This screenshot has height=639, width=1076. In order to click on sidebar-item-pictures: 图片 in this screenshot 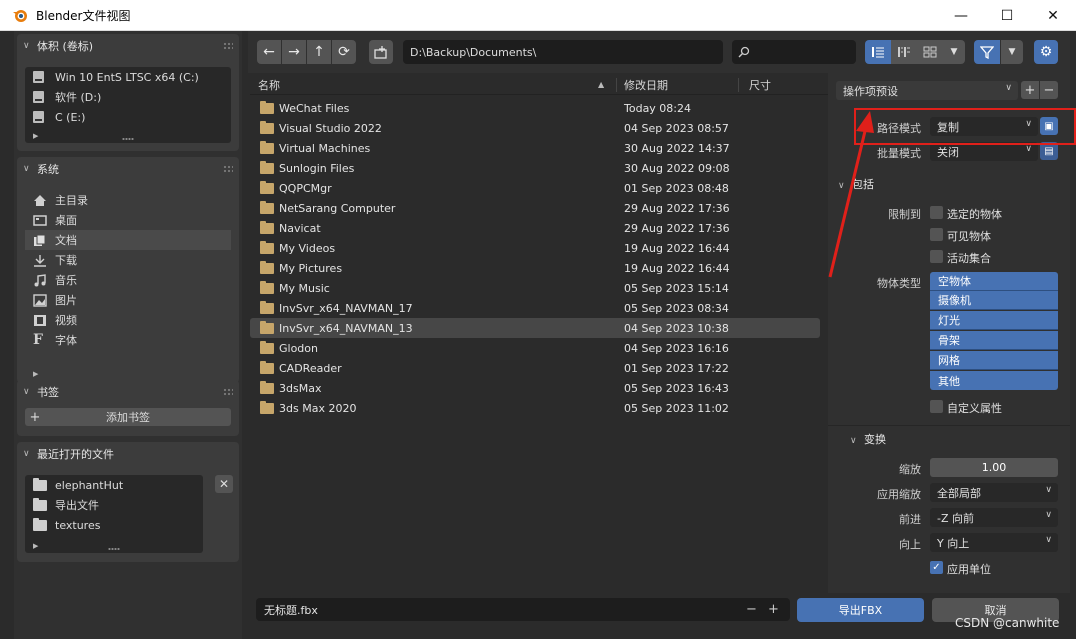, I will do `click(128, 300)`.